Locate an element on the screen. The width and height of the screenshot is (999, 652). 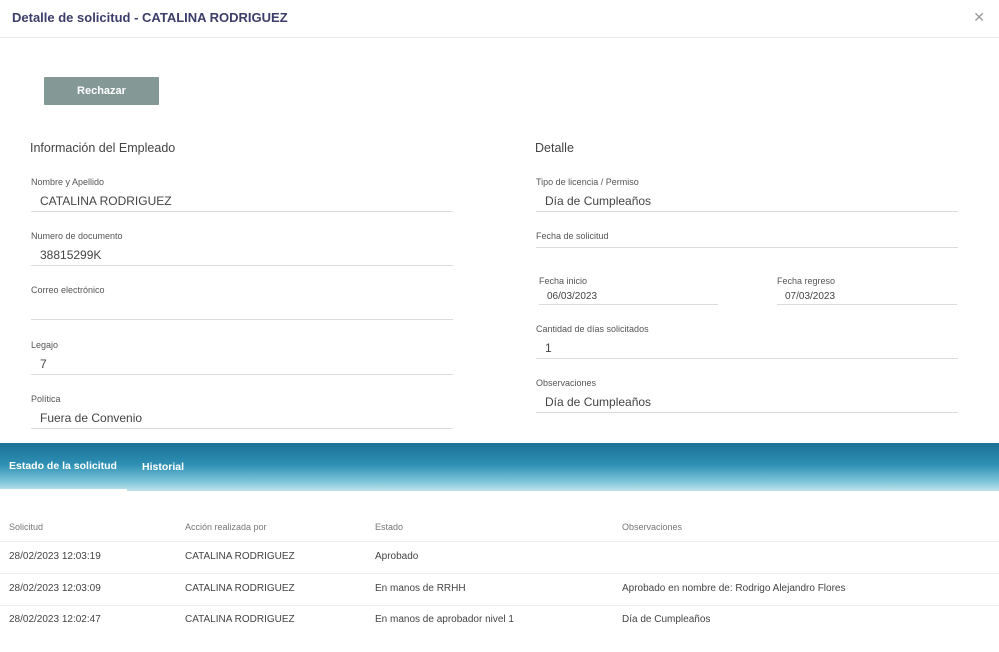
tab-historial: Historial is located at coordinates (163, 467).